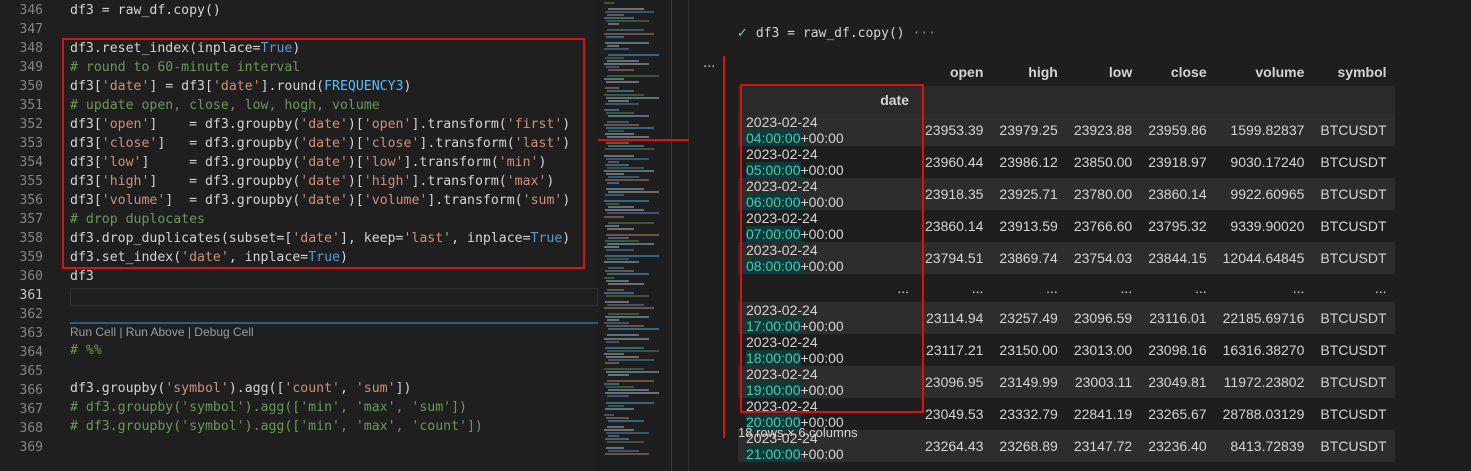 This screenshot has height=471, width=1471. Describe the element at coordinates (773, 234) in the screenshot. I see `index-time: 07:00:00` at that location.